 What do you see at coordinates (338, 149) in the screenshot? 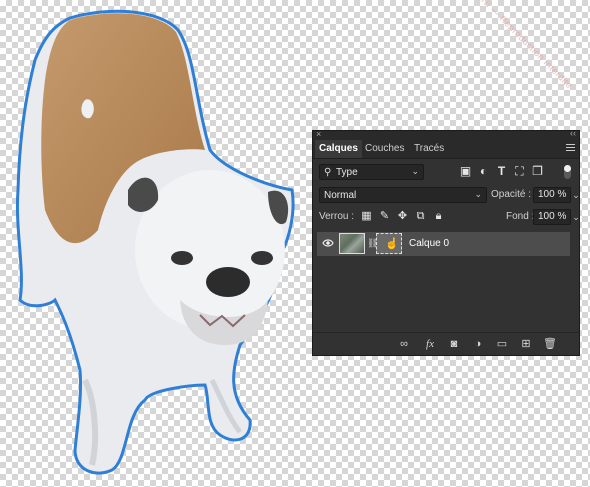
I see `tab-calques: Calques` at bounding box center [338, 149].